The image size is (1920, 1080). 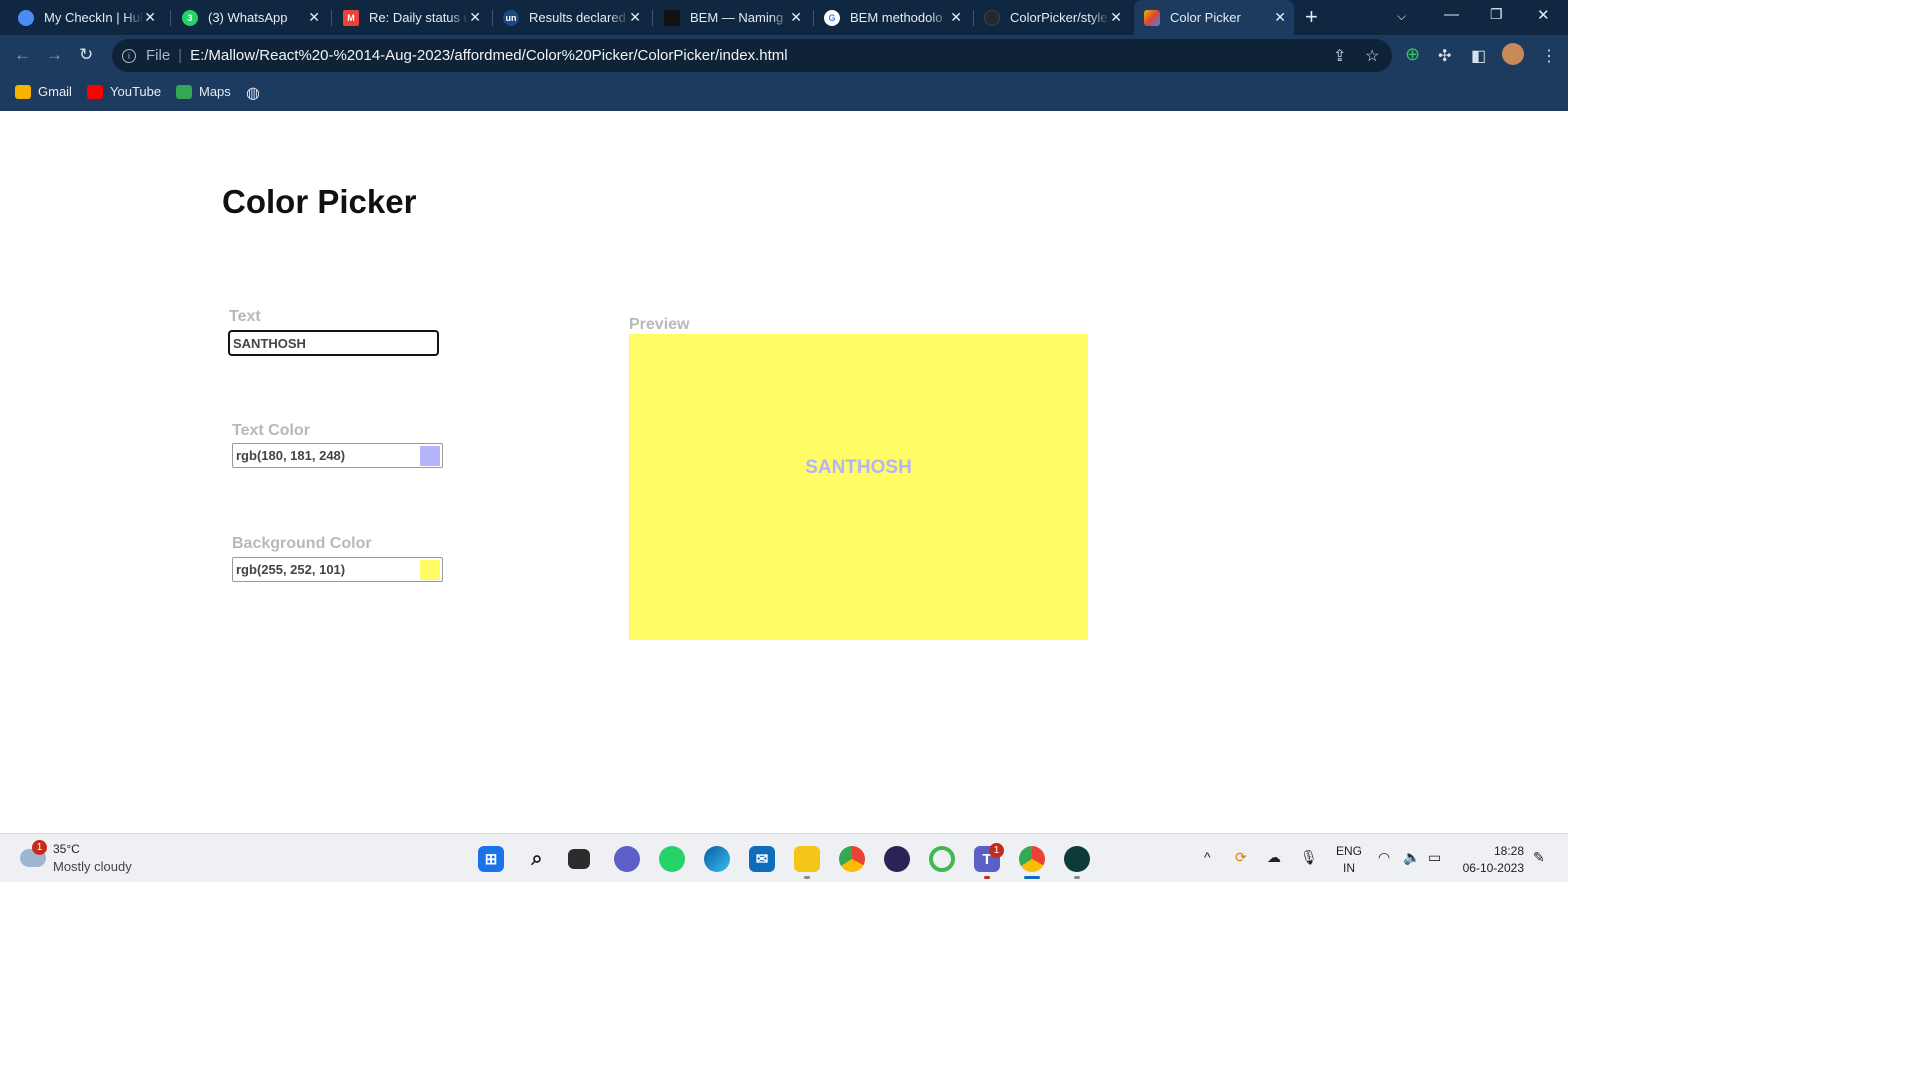 I want to click on github-icon, so click(x=992, y=17).